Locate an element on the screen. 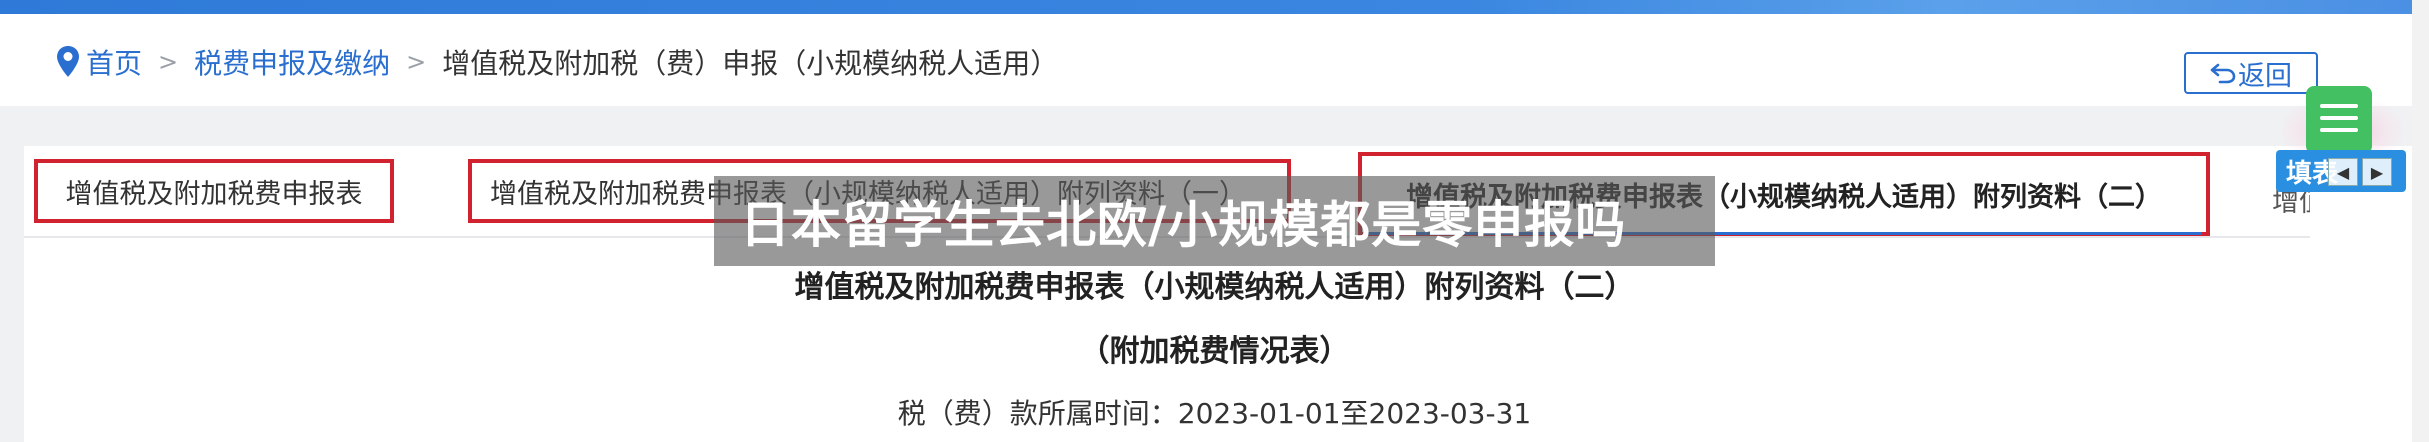 This screenshot has height=442, width=2429. back-button-label: 返回 is located at coordinates (2265, 76).